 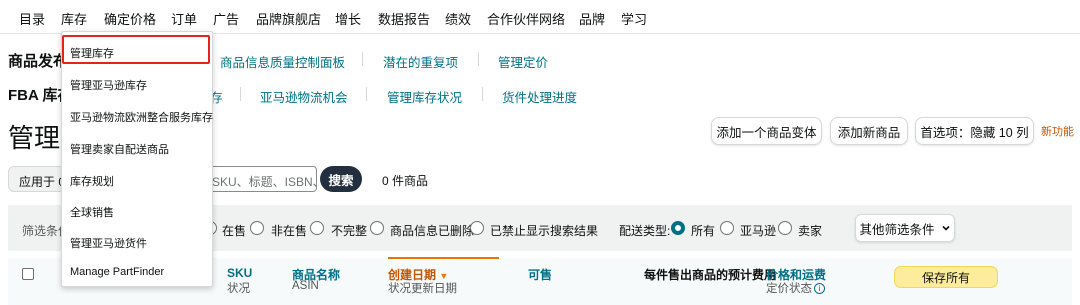 I want to click on sort-indicator, so click(x=443, y=258).